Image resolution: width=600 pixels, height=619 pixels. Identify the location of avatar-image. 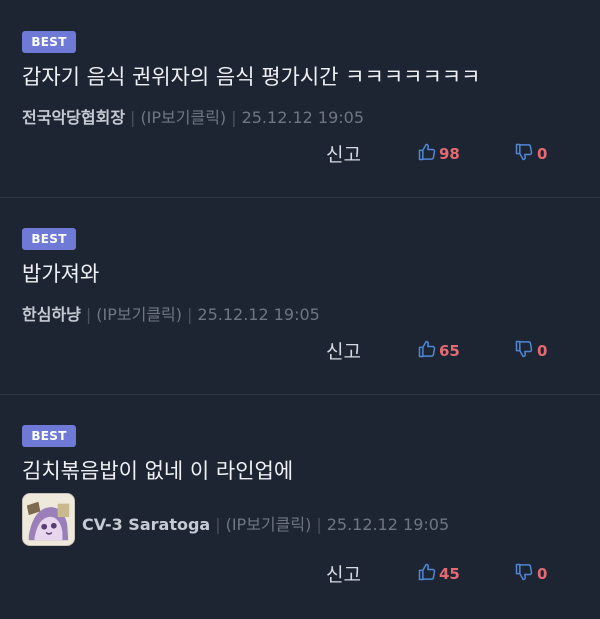
(48, 519).